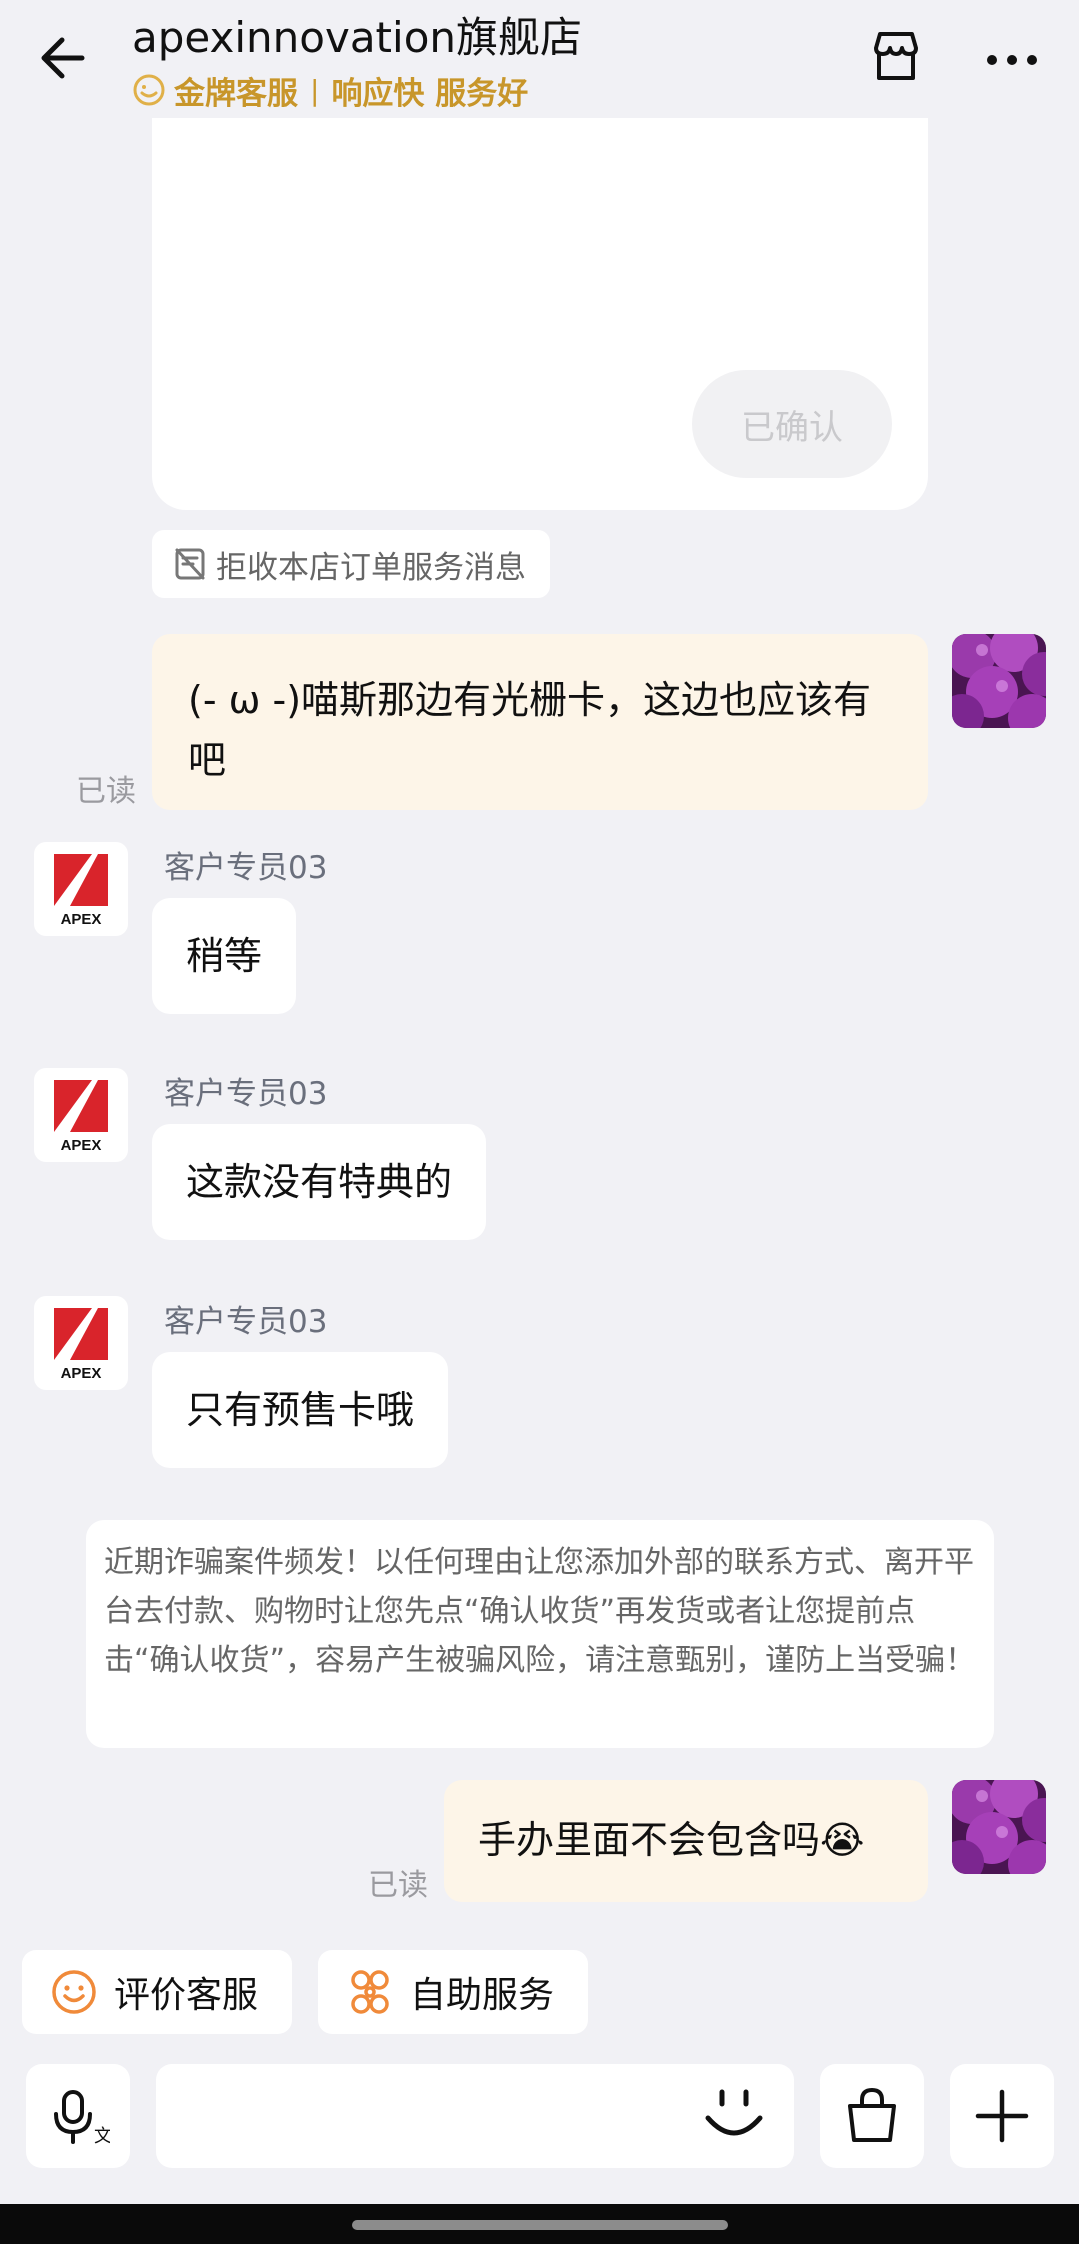 The height and width of the screenshot is (2244, 1079). I want to click on grid-flower-icon, so click(370, 1992).